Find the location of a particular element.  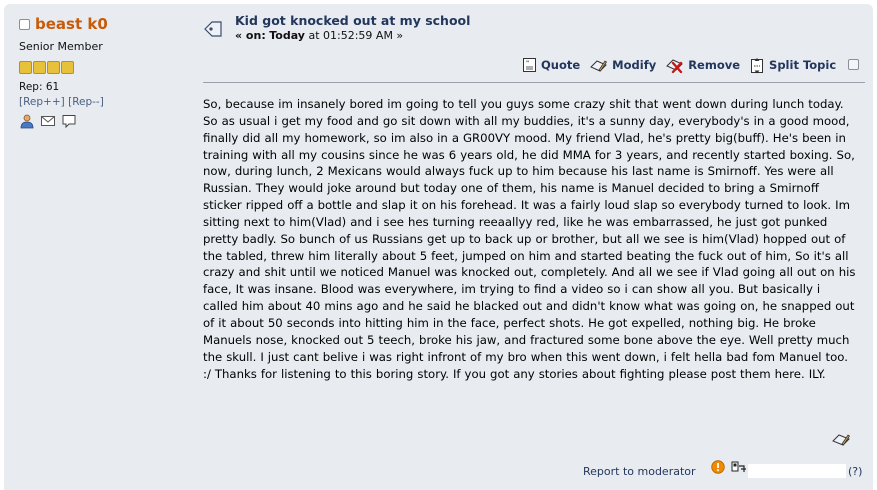

poster-name-row: beast k0 is located at coordinates (104, 24).